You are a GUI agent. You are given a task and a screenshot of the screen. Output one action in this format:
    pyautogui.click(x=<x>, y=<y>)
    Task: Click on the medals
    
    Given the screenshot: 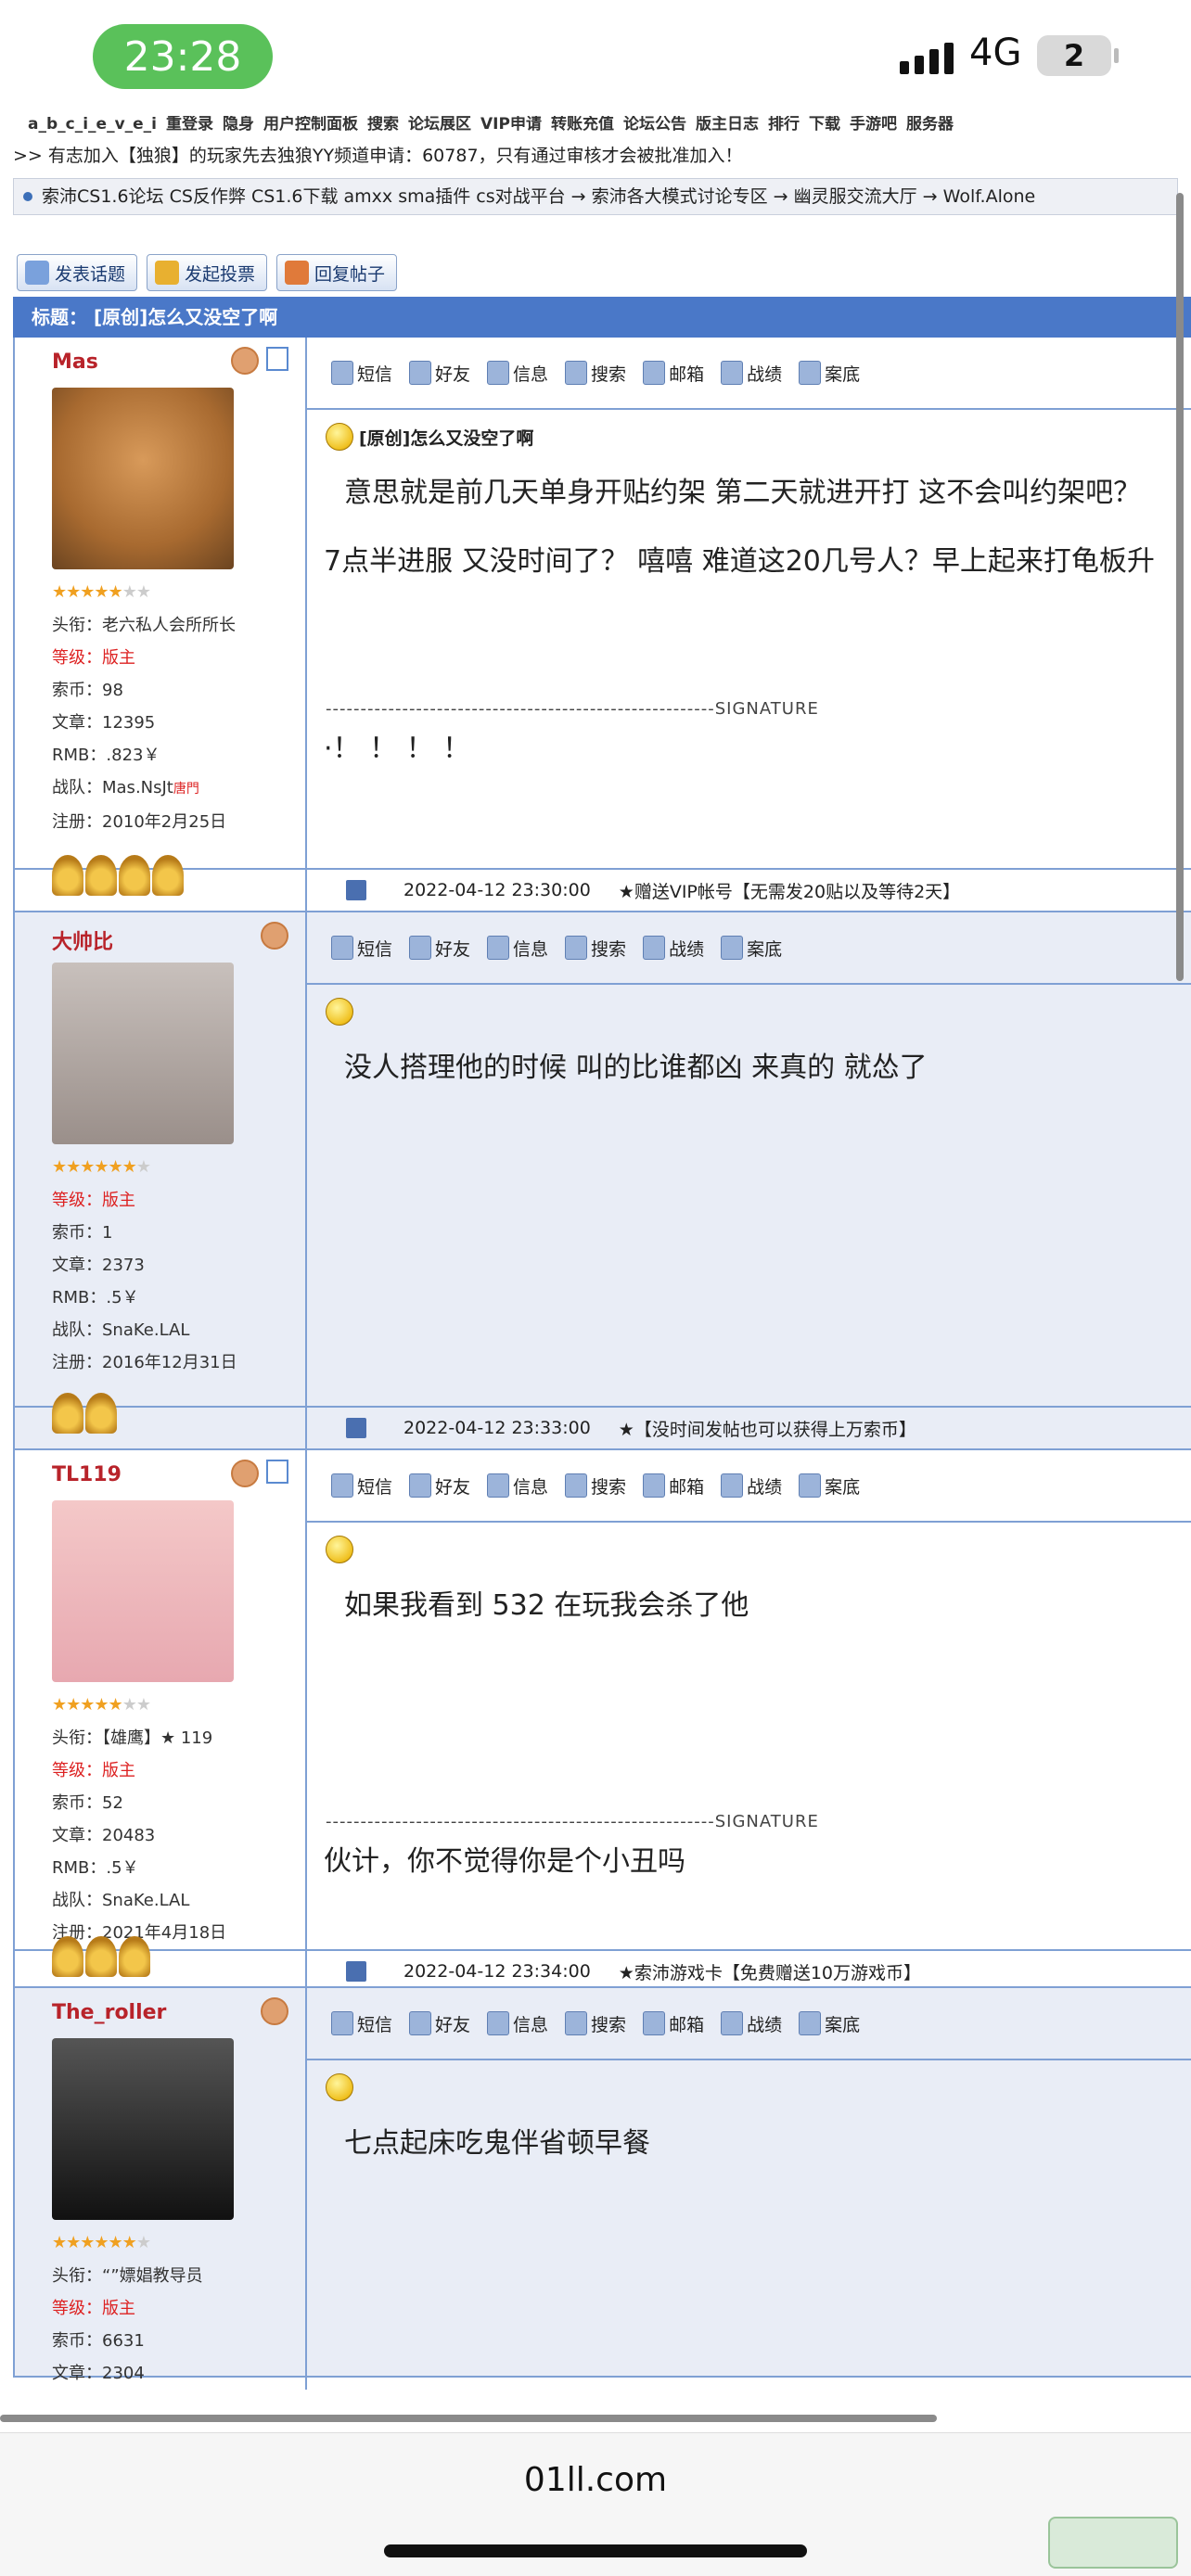 What is the action you would take?
    pyautogui.click(x=84, y=1413)
    